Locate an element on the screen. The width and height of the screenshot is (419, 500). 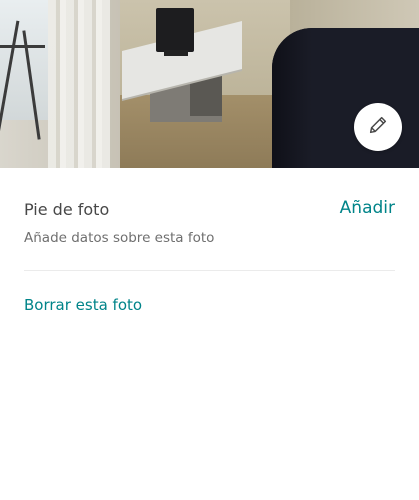
photo-chair-seat is located at coordinates (22, 46).